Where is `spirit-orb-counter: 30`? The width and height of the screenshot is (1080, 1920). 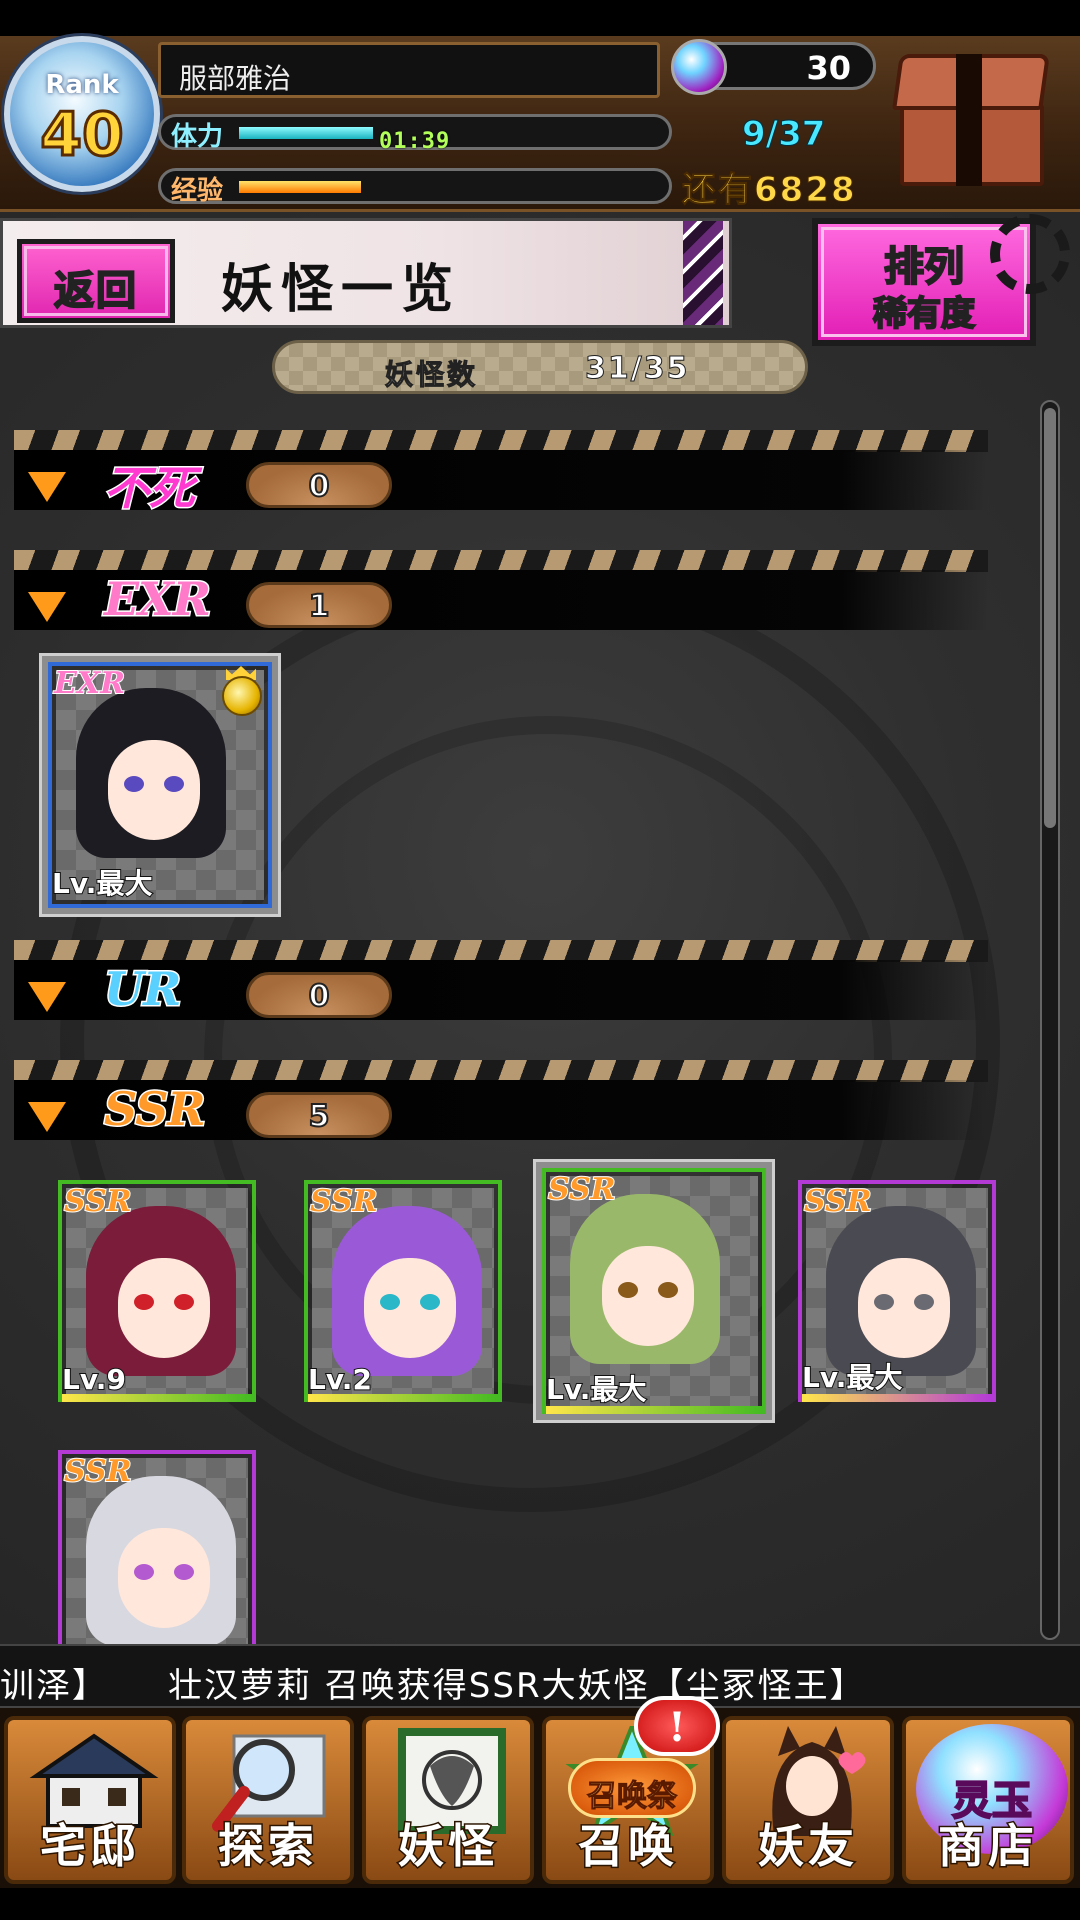
spirit-orb-counter: 30 is located at coordinates (773, 67).